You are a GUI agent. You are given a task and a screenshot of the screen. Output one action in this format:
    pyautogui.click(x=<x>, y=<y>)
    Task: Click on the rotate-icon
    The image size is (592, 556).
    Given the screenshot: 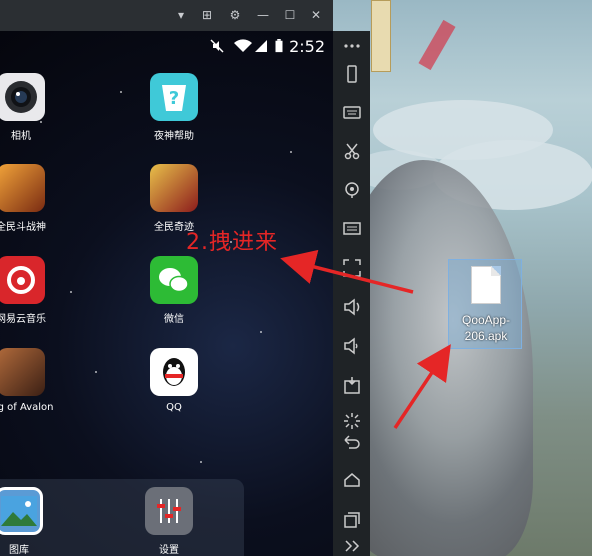 What is the action you would take?
    pyautogui.click(x=352, y=74)
    